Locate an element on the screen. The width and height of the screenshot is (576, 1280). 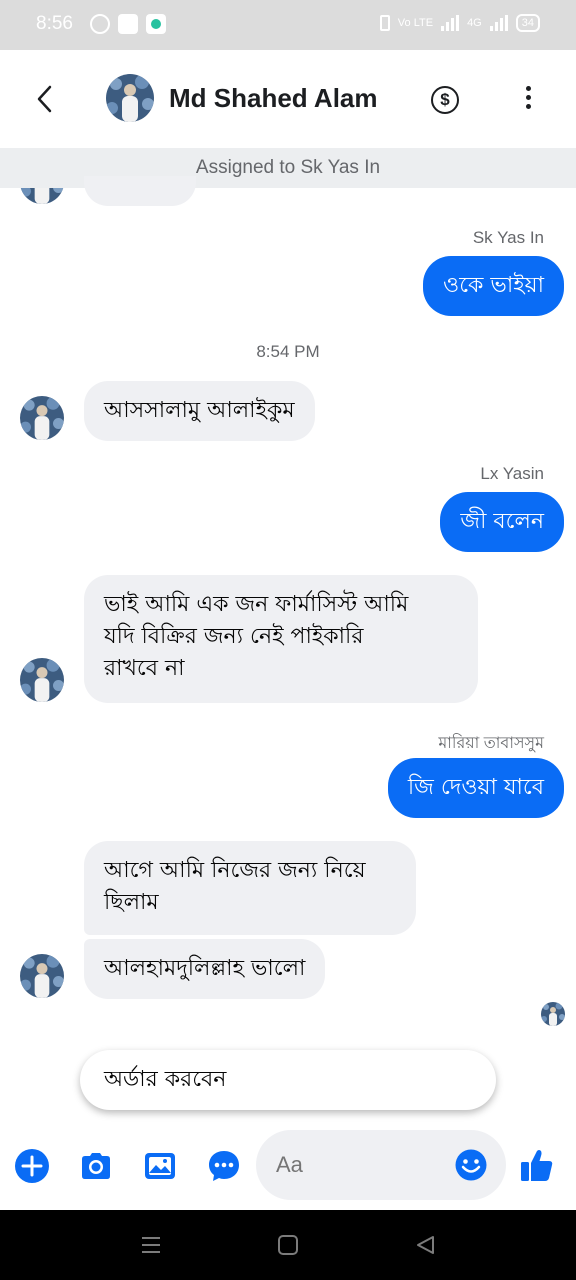
android-nav-bar is located at coordinates (288, 1245).